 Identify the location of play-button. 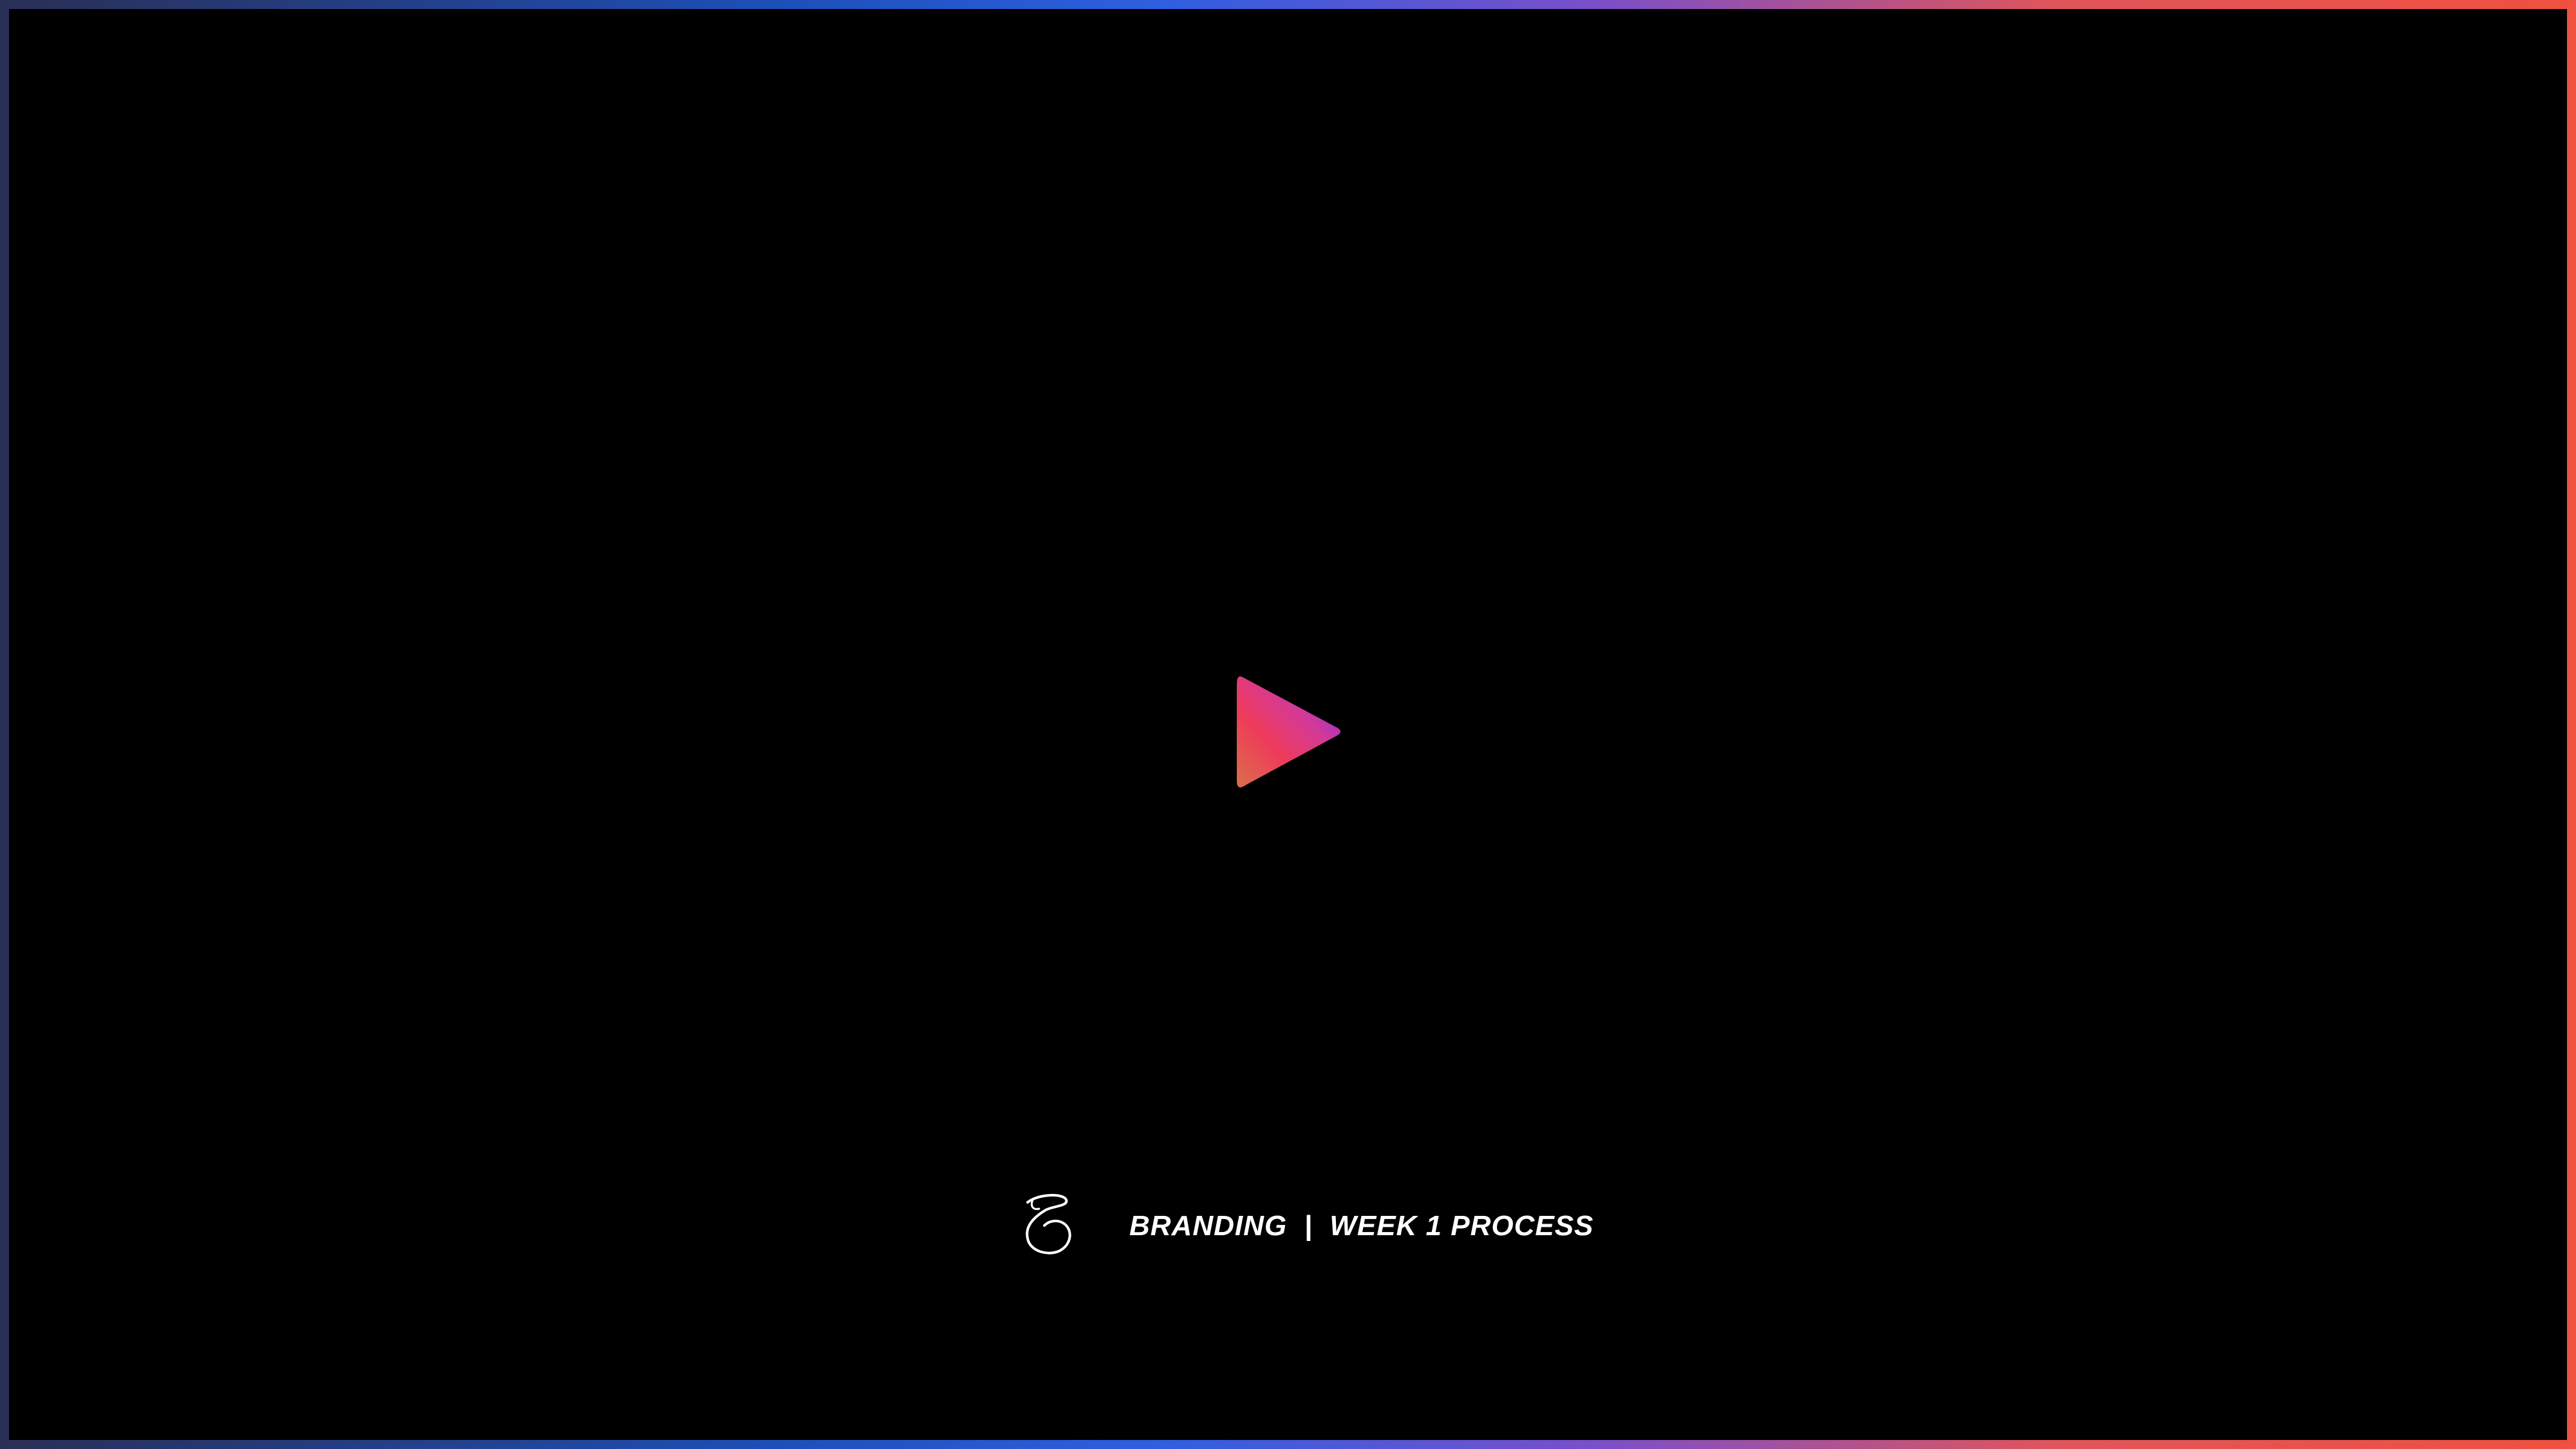
(1290, 731).